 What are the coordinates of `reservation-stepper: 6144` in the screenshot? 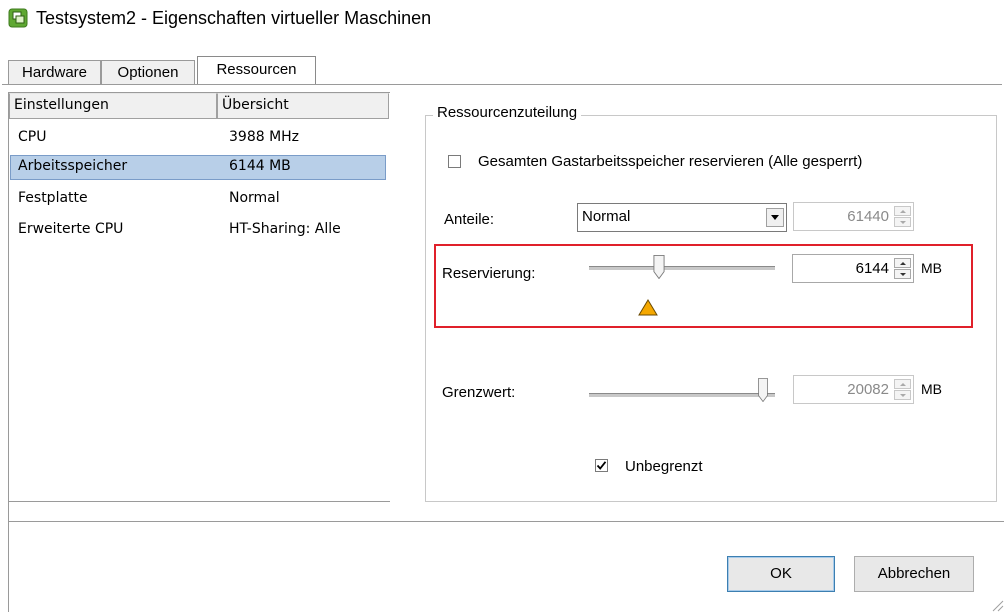 It's located at (853, 268).